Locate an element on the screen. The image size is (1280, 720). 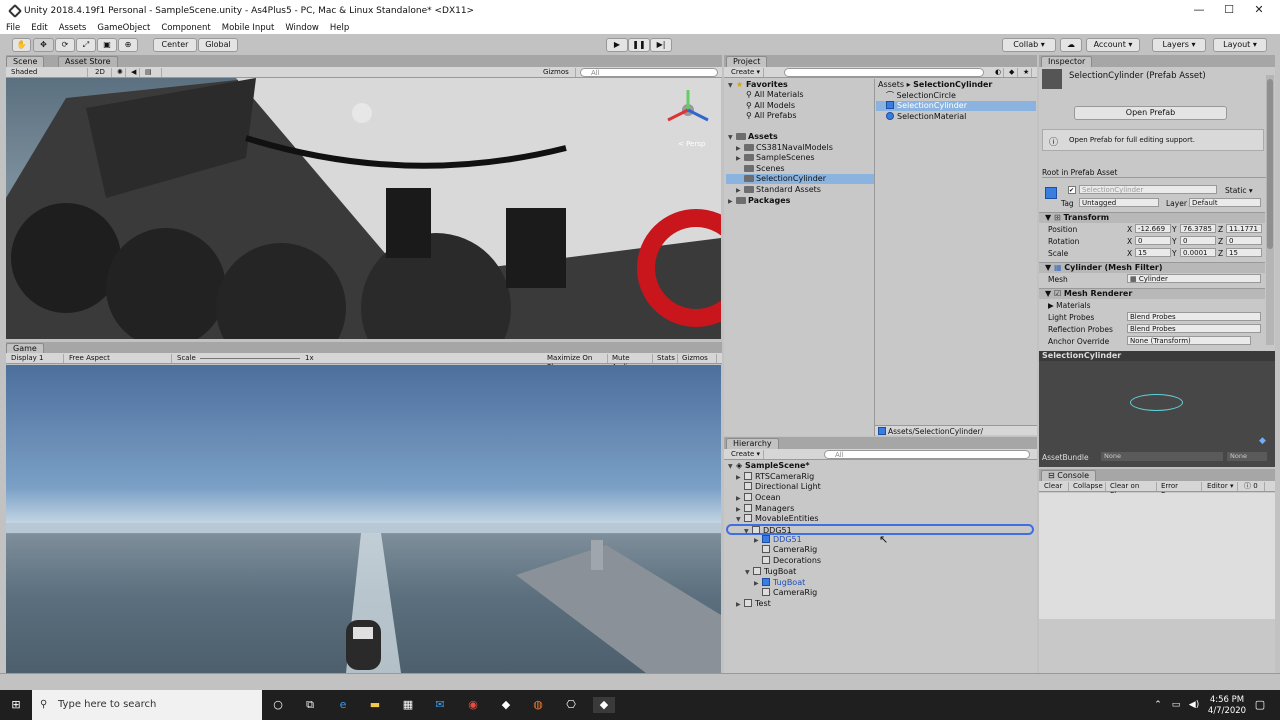
assetbundle-dropdown: None is located at coordinates (1162, 456).